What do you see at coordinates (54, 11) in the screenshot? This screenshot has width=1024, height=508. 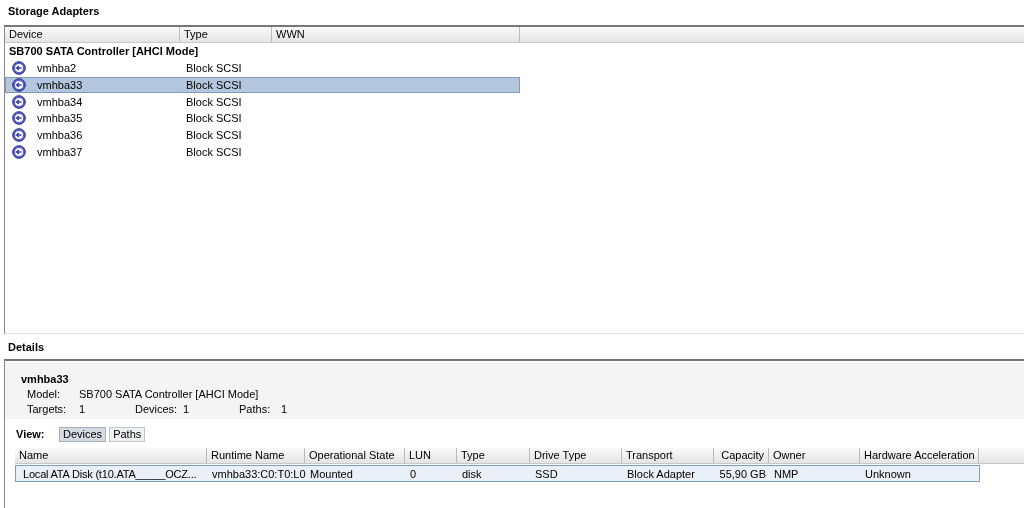 I see `section-title: Storage Adapters` at bounding box center [54, 11].